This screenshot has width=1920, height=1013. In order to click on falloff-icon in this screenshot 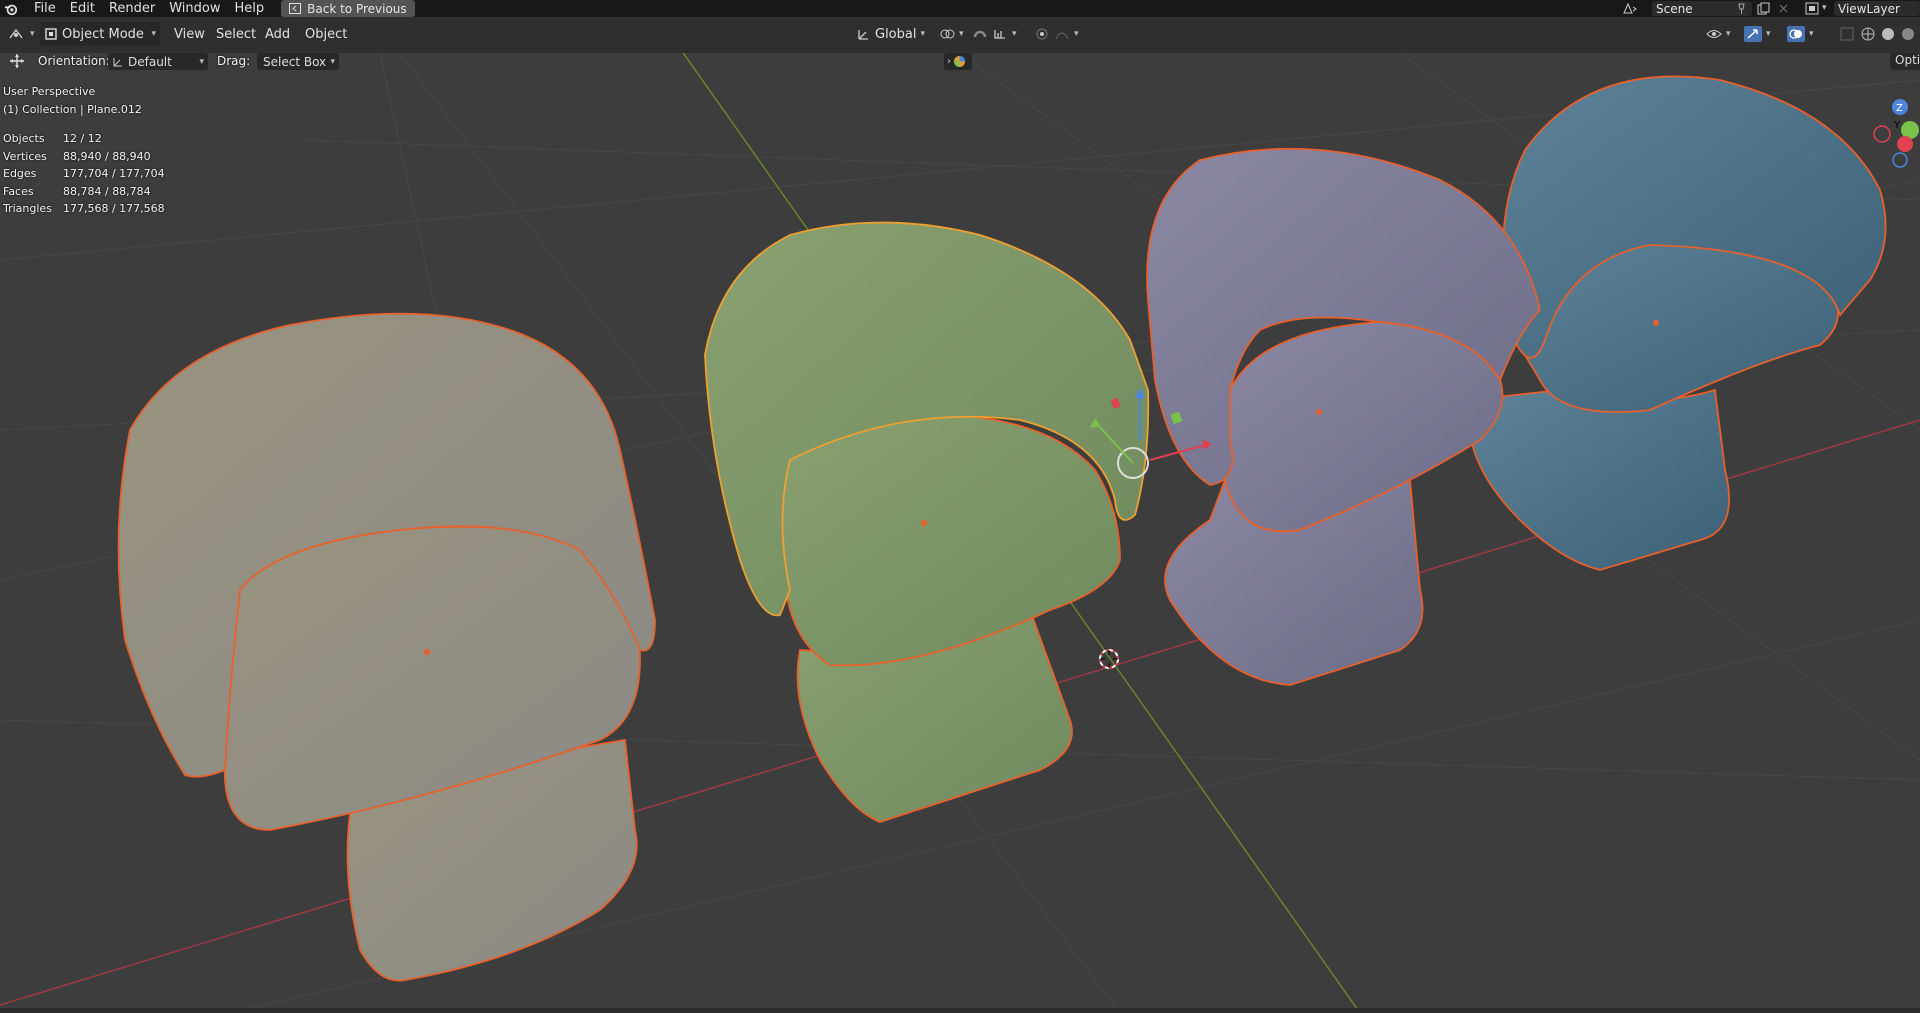, I will do `click(1062, 36)`.